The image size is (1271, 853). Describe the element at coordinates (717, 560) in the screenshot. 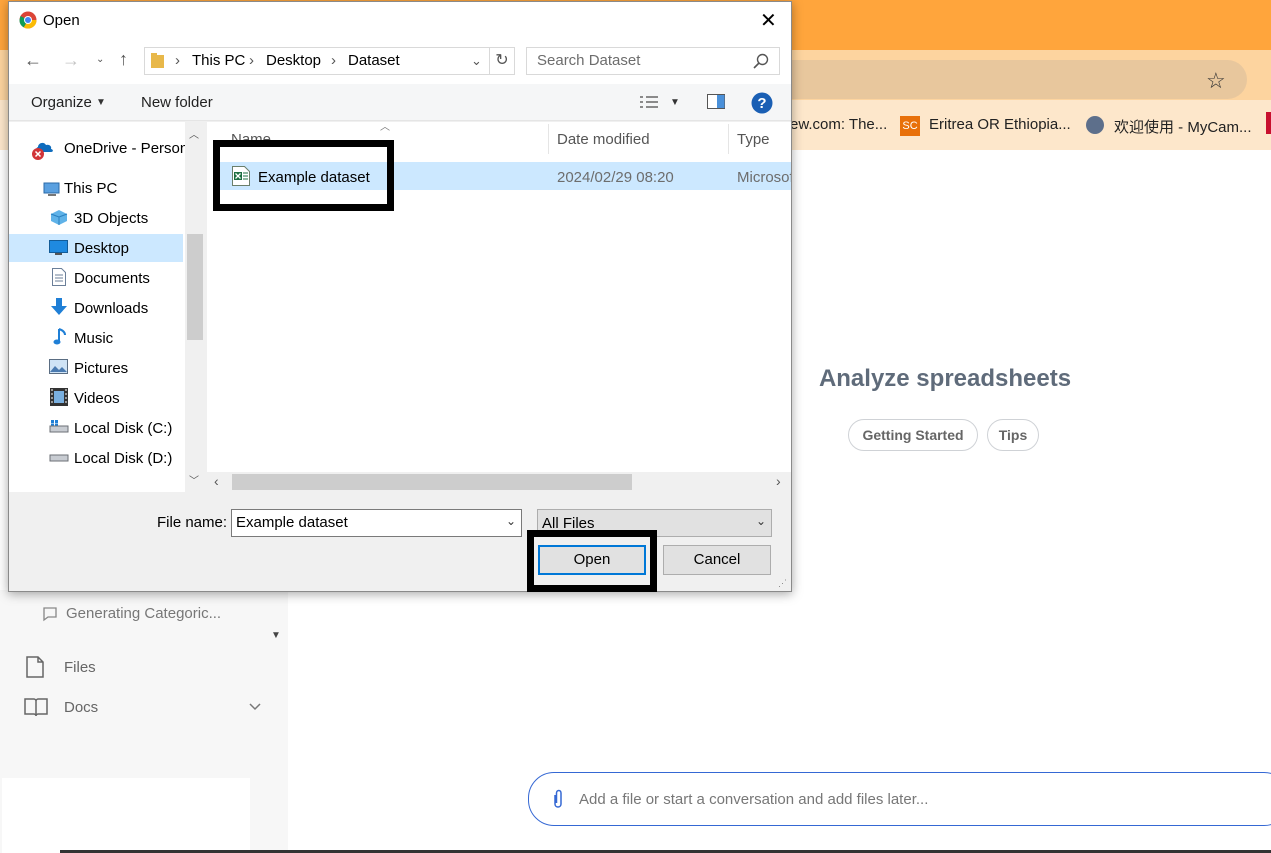

I see `cancel-button: Cancel` at that location.